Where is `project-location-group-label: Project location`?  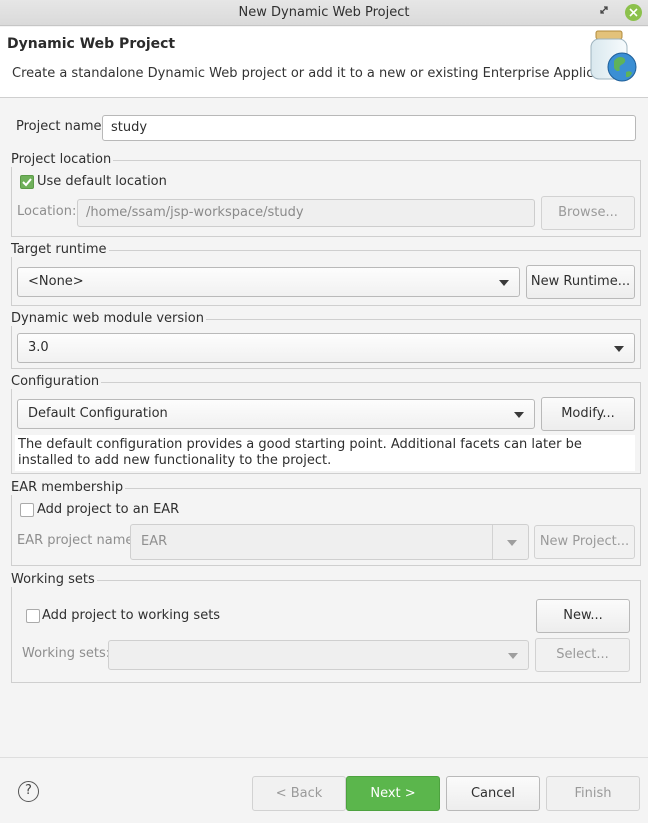
project-location-group-label: Project location is located at coordinates (62, 159).